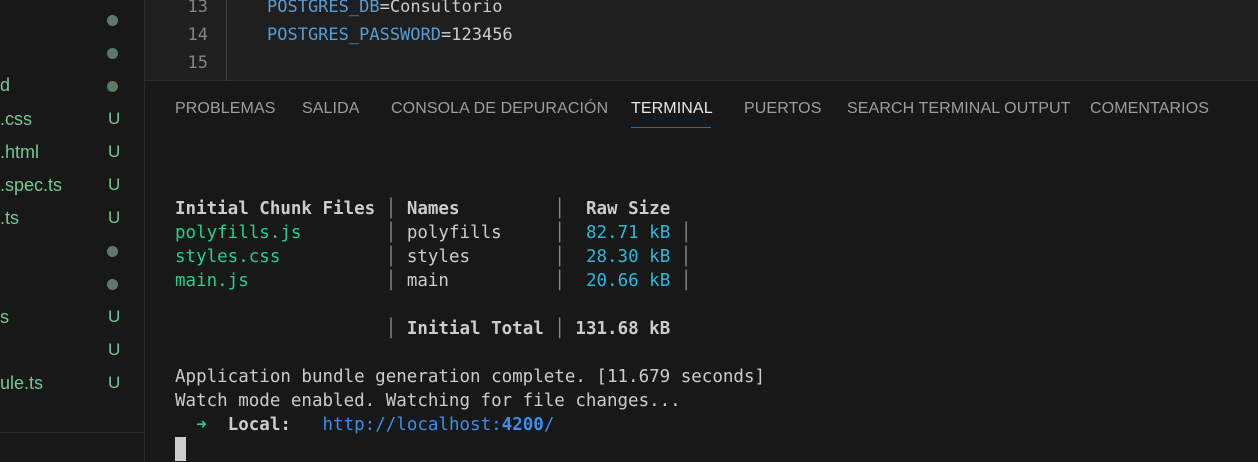 Image resolution: width=1258 pixels, height=462 pixels. I want to click on env-value: Consultorio, so click(446, 8).